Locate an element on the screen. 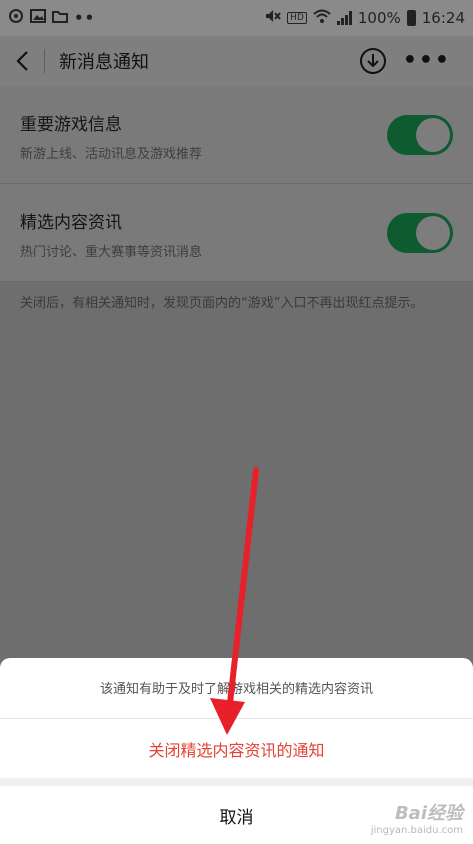 Image resolution: width=473 pixels, height=844 pixels. title-bar: 新消息通知 ••• is located at coordinates (236, 61).